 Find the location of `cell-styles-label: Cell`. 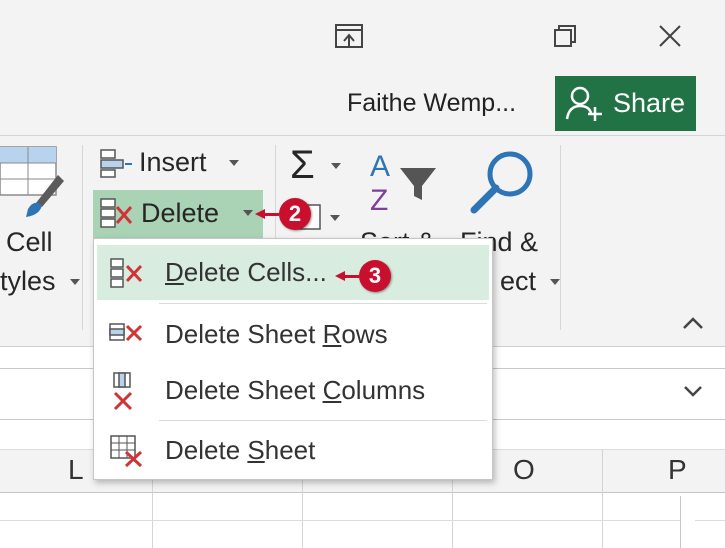

cell-styles-label: Cell is located at coordinates (29, 242).